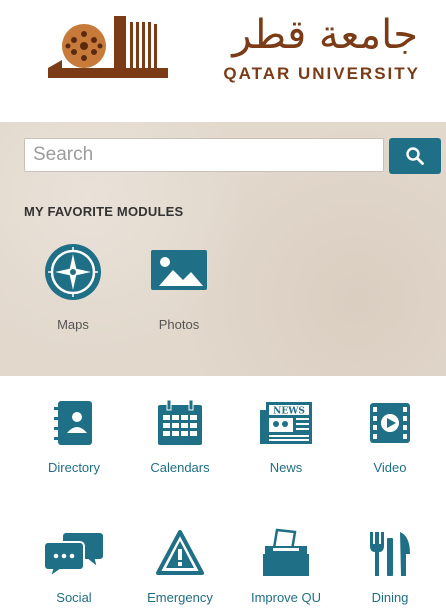 The height and width of the screenshot is (613, 446). I want to click on chat-bubbles-icon, so click(74, 554).